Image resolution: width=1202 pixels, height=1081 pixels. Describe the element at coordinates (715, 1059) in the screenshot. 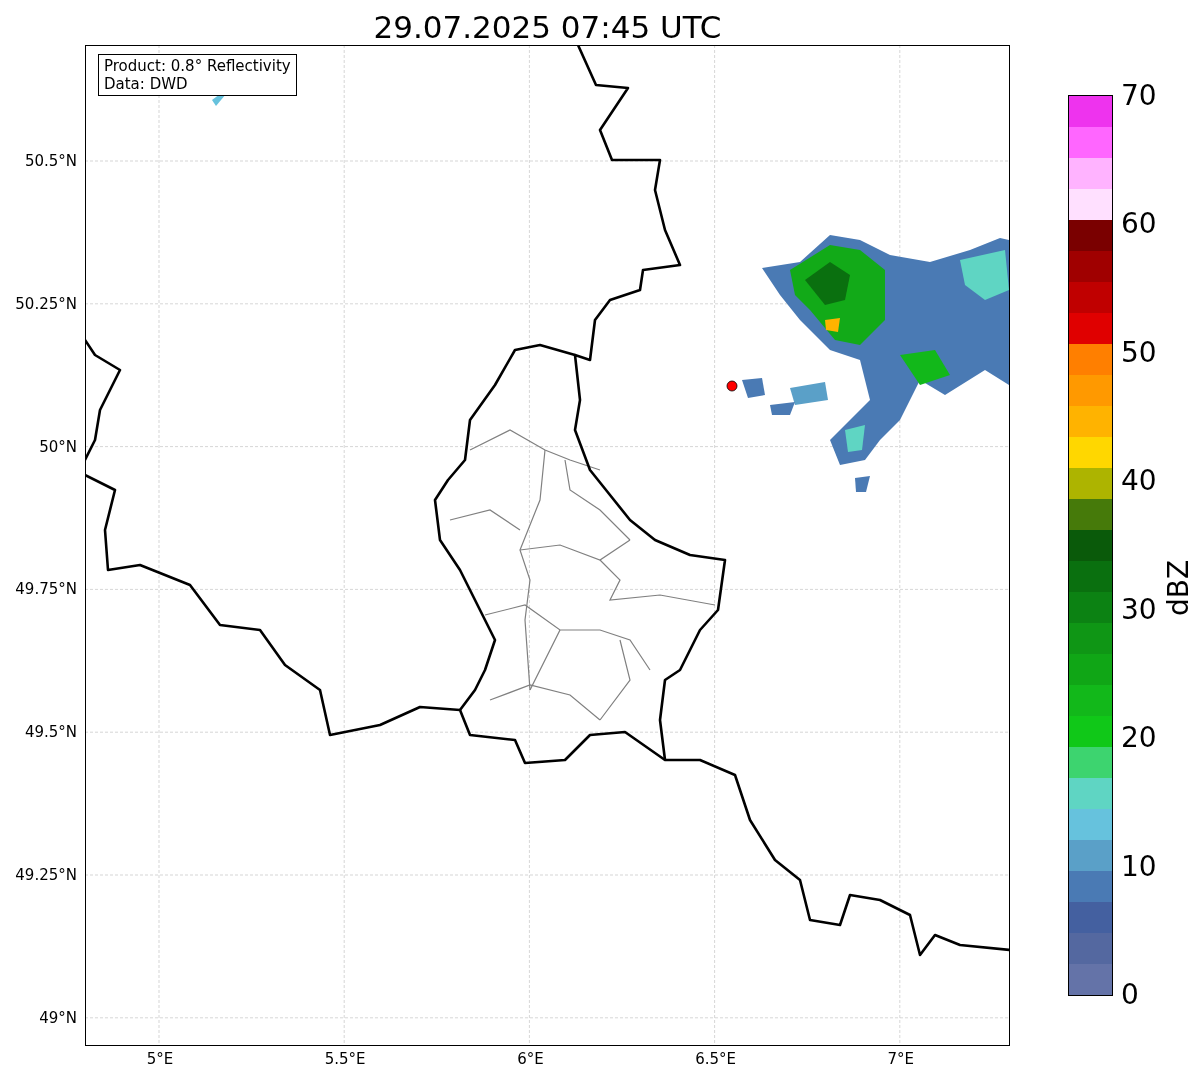

I see `longitude-label: 6.5°E` at that location.